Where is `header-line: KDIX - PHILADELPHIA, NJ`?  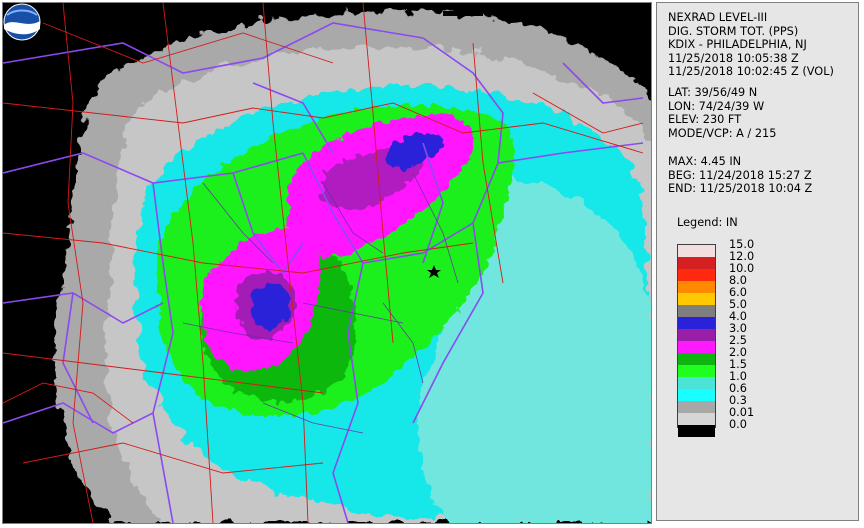
header-line: KDIX - PHILADELPHIA, NJ is located at coordinates (737, 45).